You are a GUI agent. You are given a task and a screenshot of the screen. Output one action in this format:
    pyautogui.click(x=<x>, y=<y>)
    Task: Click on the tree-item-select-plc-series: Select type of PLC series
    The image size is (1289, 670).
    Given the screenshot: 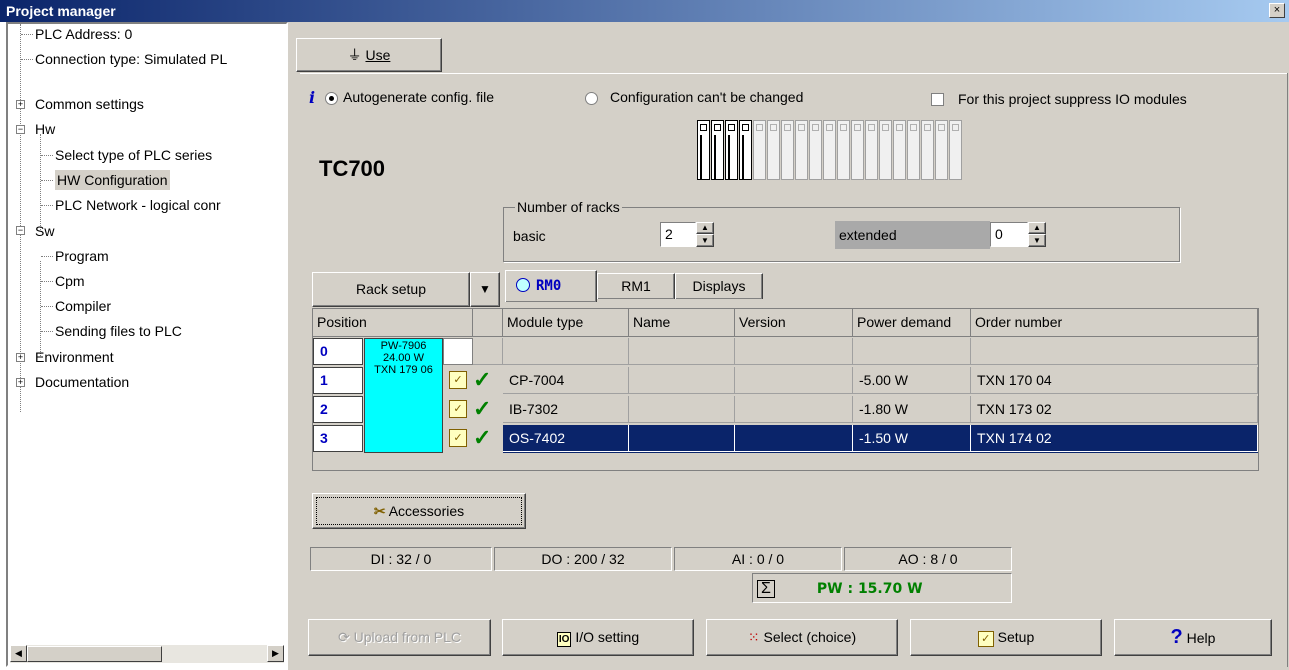 What is the action you would take?
    pyautogui.click(x=133, y=155)
    